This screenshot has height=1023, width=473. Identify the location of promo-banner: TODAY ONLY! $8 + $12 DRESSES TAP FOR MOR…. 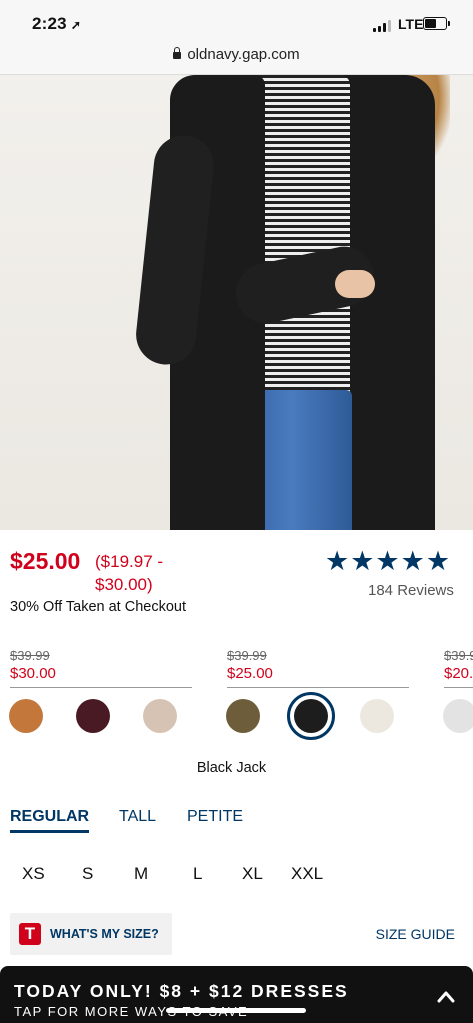
(236, 994).